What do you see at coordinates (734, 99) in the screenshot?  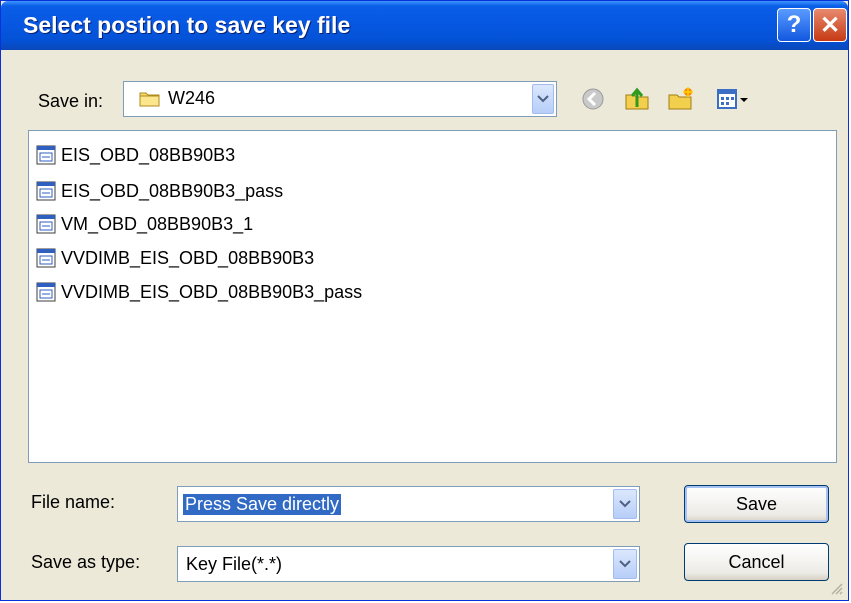 I see `views-menu-icon` at bounding box center [734, 99].